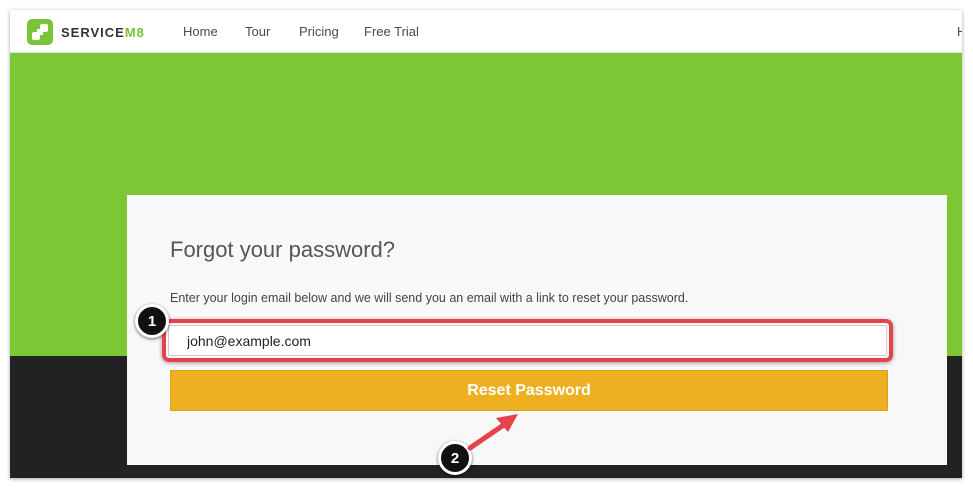 This screenshot has width=973, height=494. Describe the element at coordinates (152, 321) in the screenshot. I see `step-1-badge: 1` at that location.